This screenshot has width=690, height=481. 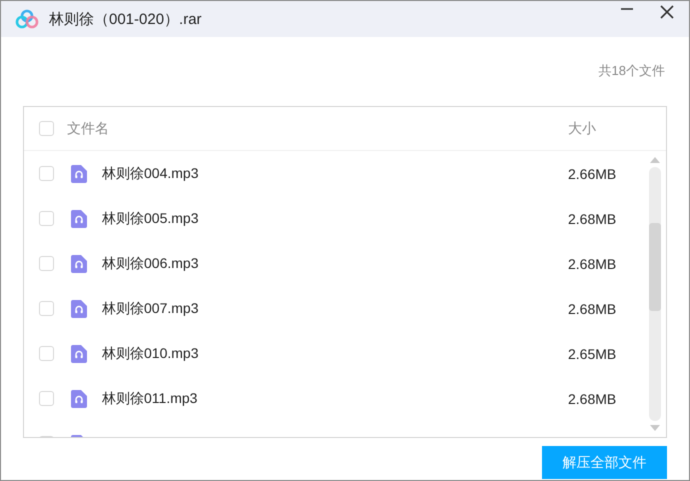 I want to click on file-name: 林则徐011.mp3, so click(x=150, y=399).